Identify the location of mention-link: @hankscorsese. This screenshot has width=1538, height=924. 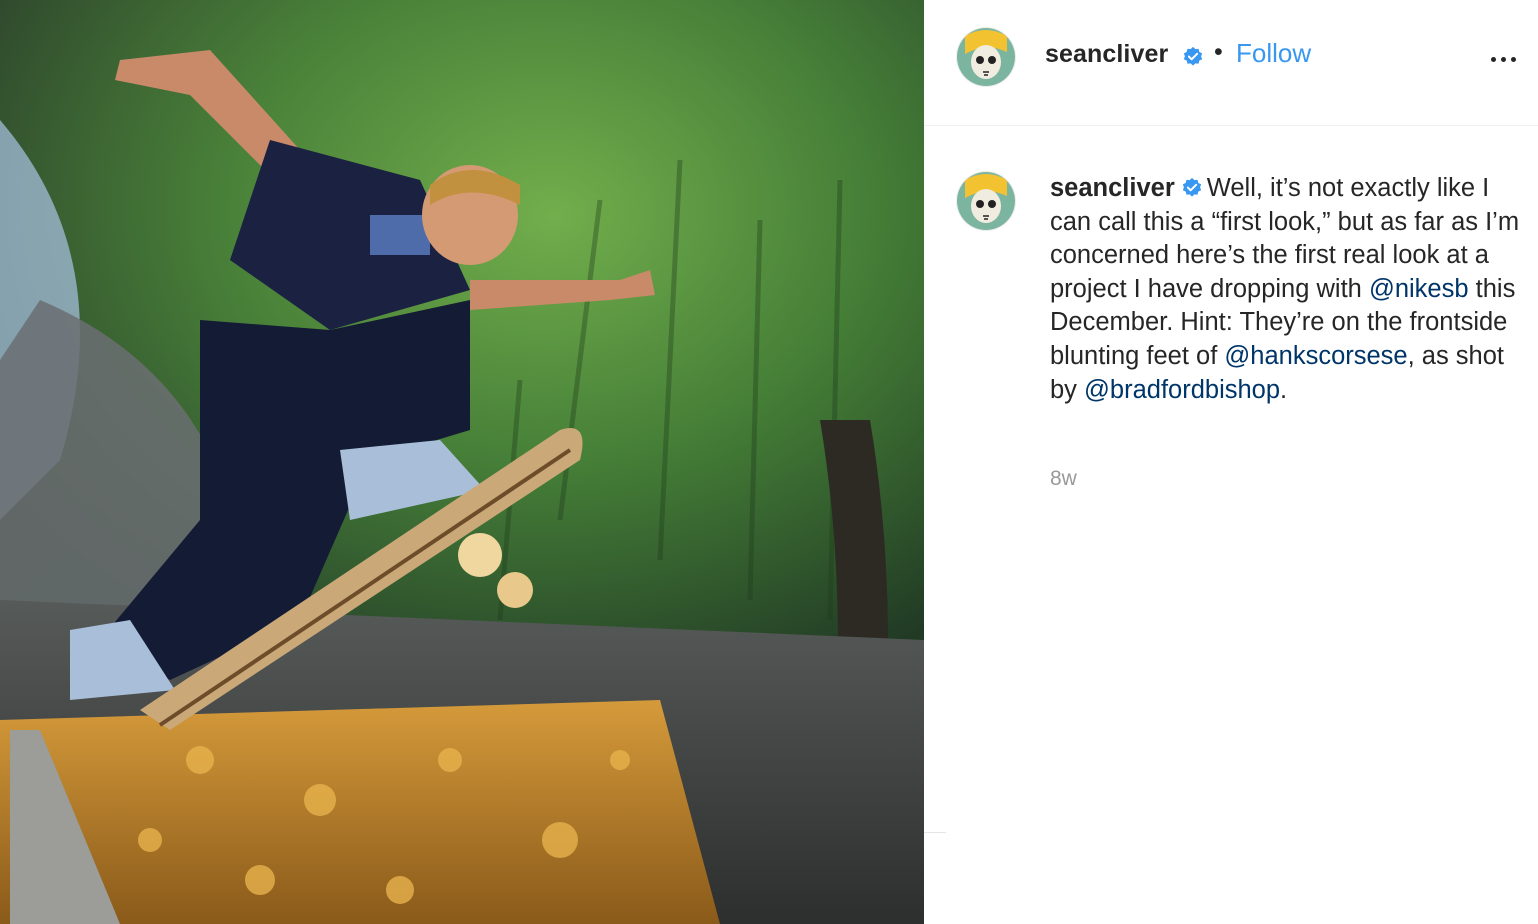
(1315, 356).